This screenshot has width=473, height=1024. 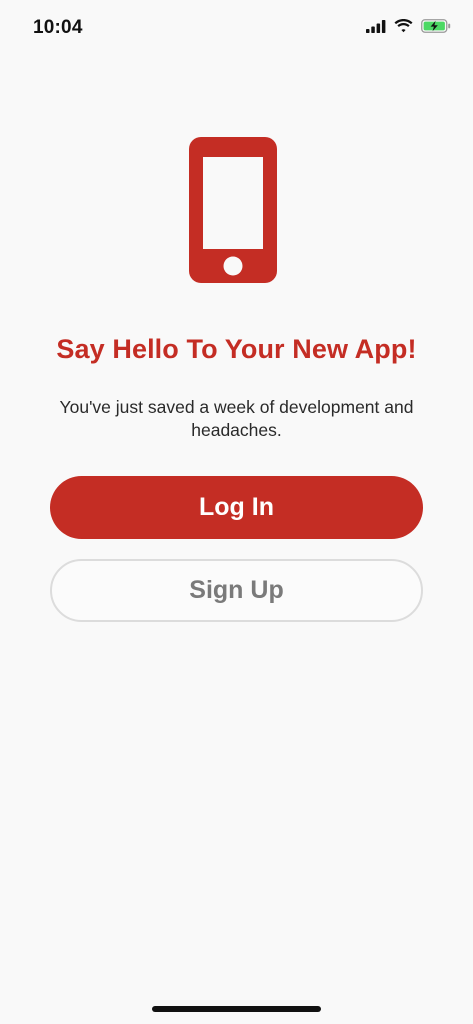 I want to click on signup-button: Sign Up, so click(x=236, y=590).